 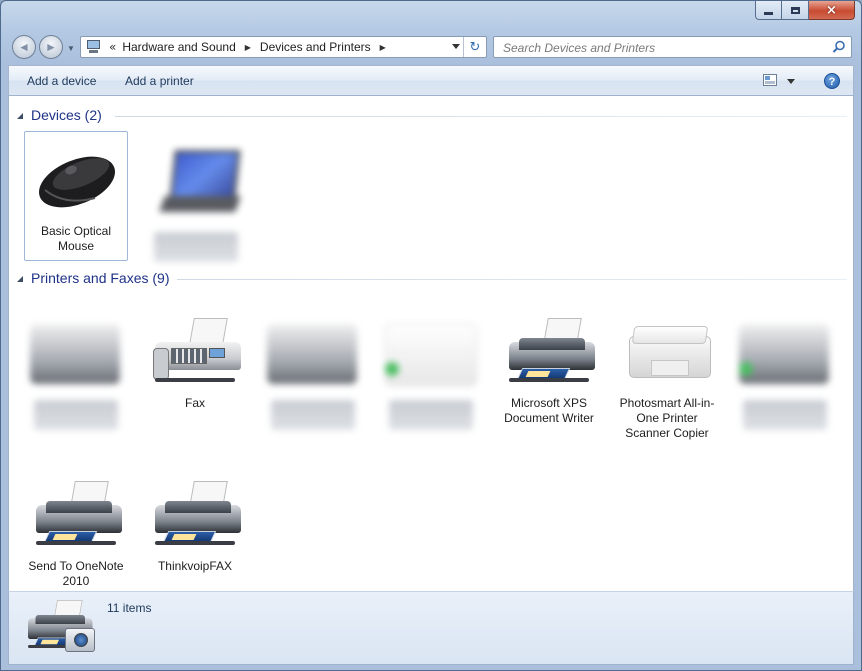 I want to click on device-item-laptop, so click(x=196, y=199).